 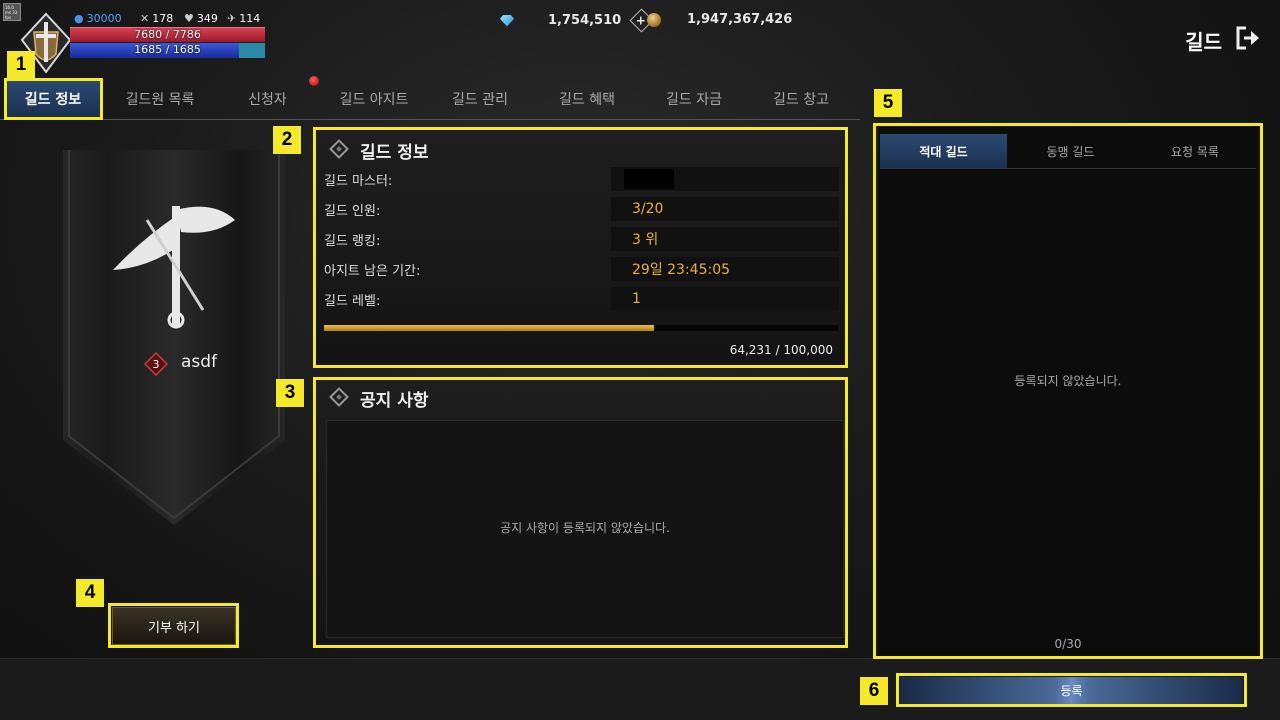 What do you see at coordinates (694, 99) in the screenshot?
I see `tab-guild-funds: 길드 자금` at bounding box center [694, 99].